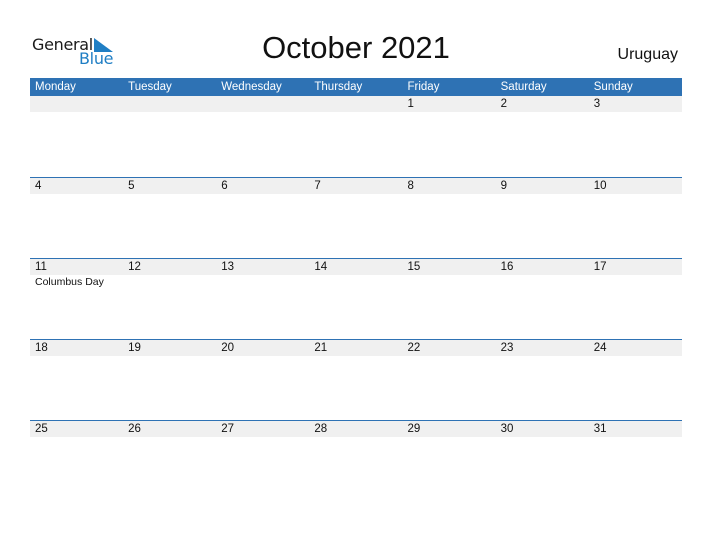  I want to click on day-number: 28, so click(321, 429).